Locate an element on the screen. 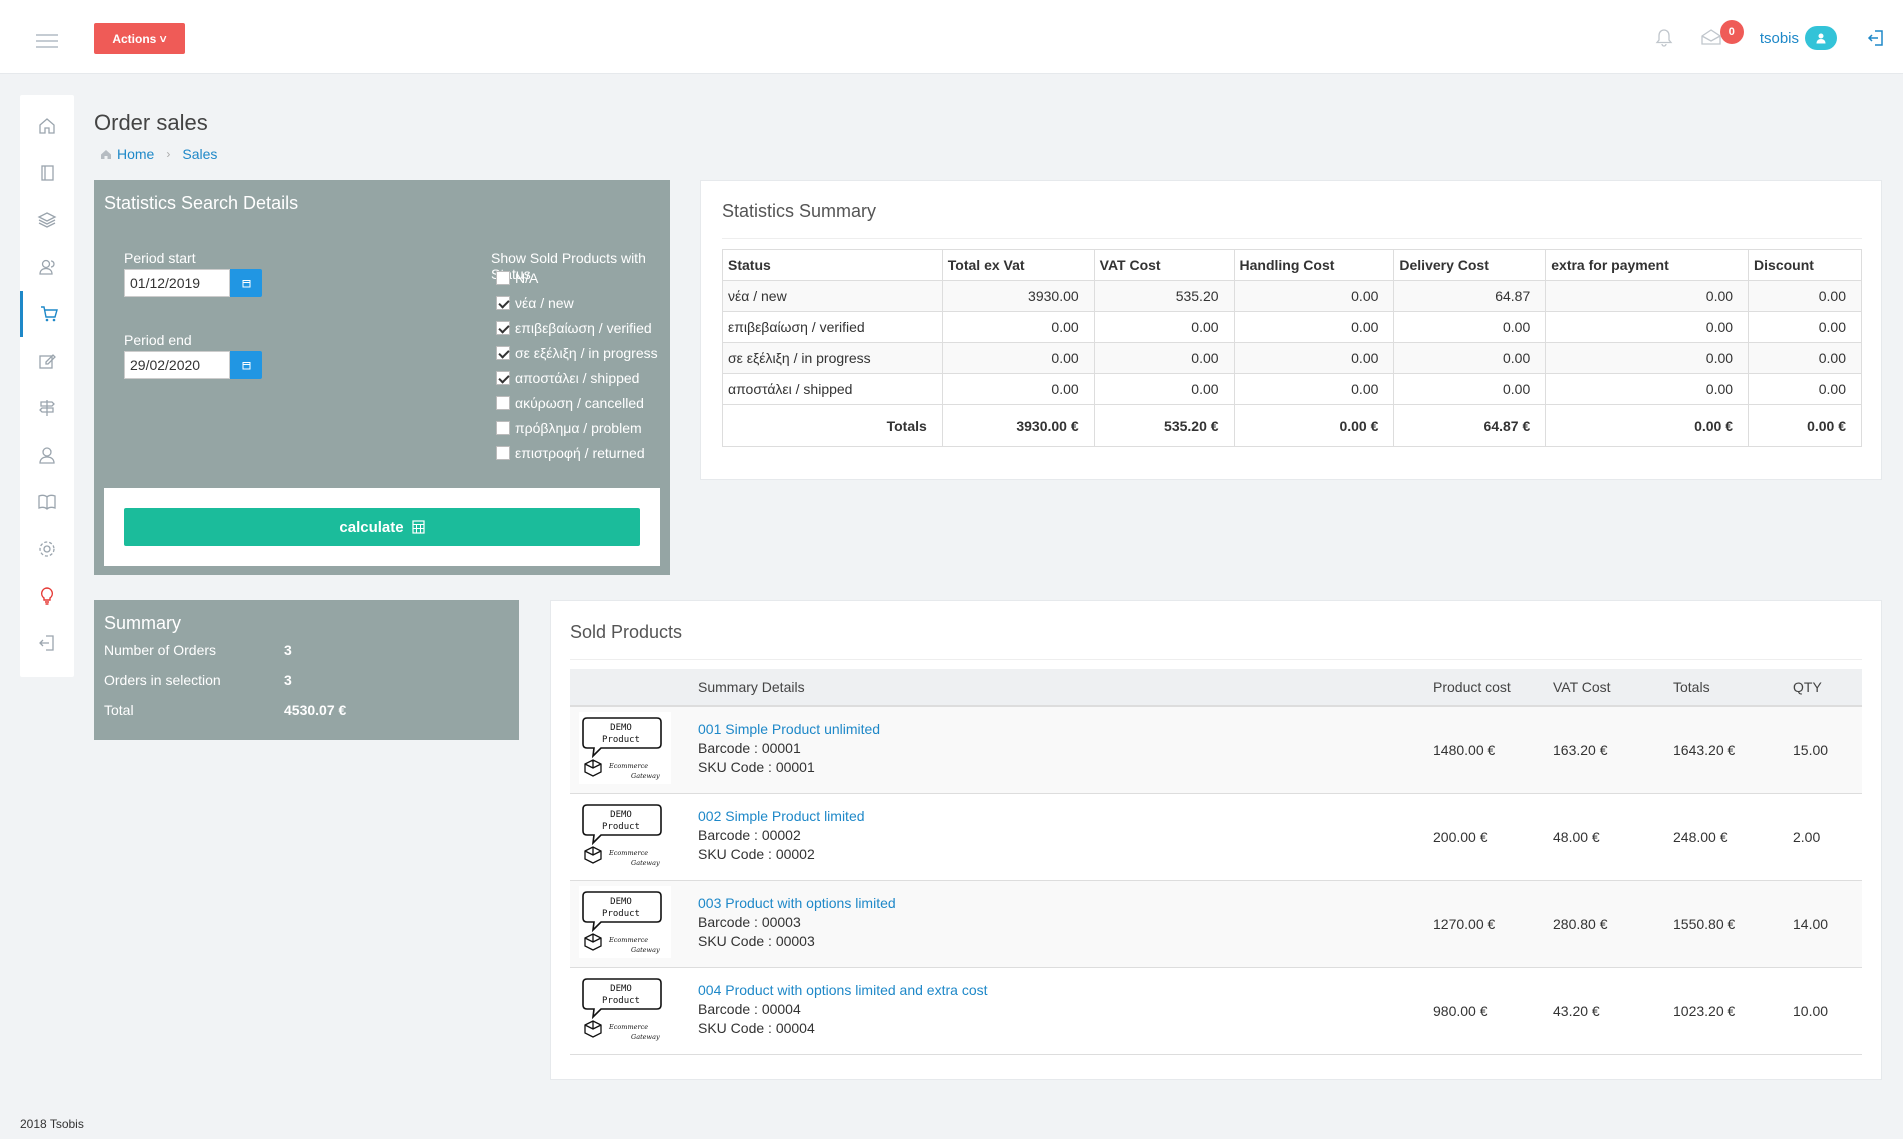 This screenshot has height=1139, width=1903. column-header: Status is located at coordinates (832, 265).